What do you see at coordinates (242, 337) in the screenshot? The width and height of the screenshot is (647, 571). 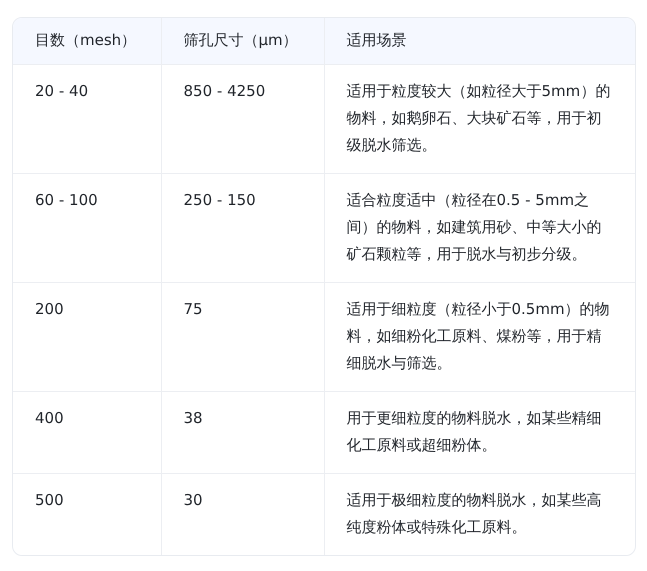 I see `table-cell: 75` at bounding box center [242, 337].